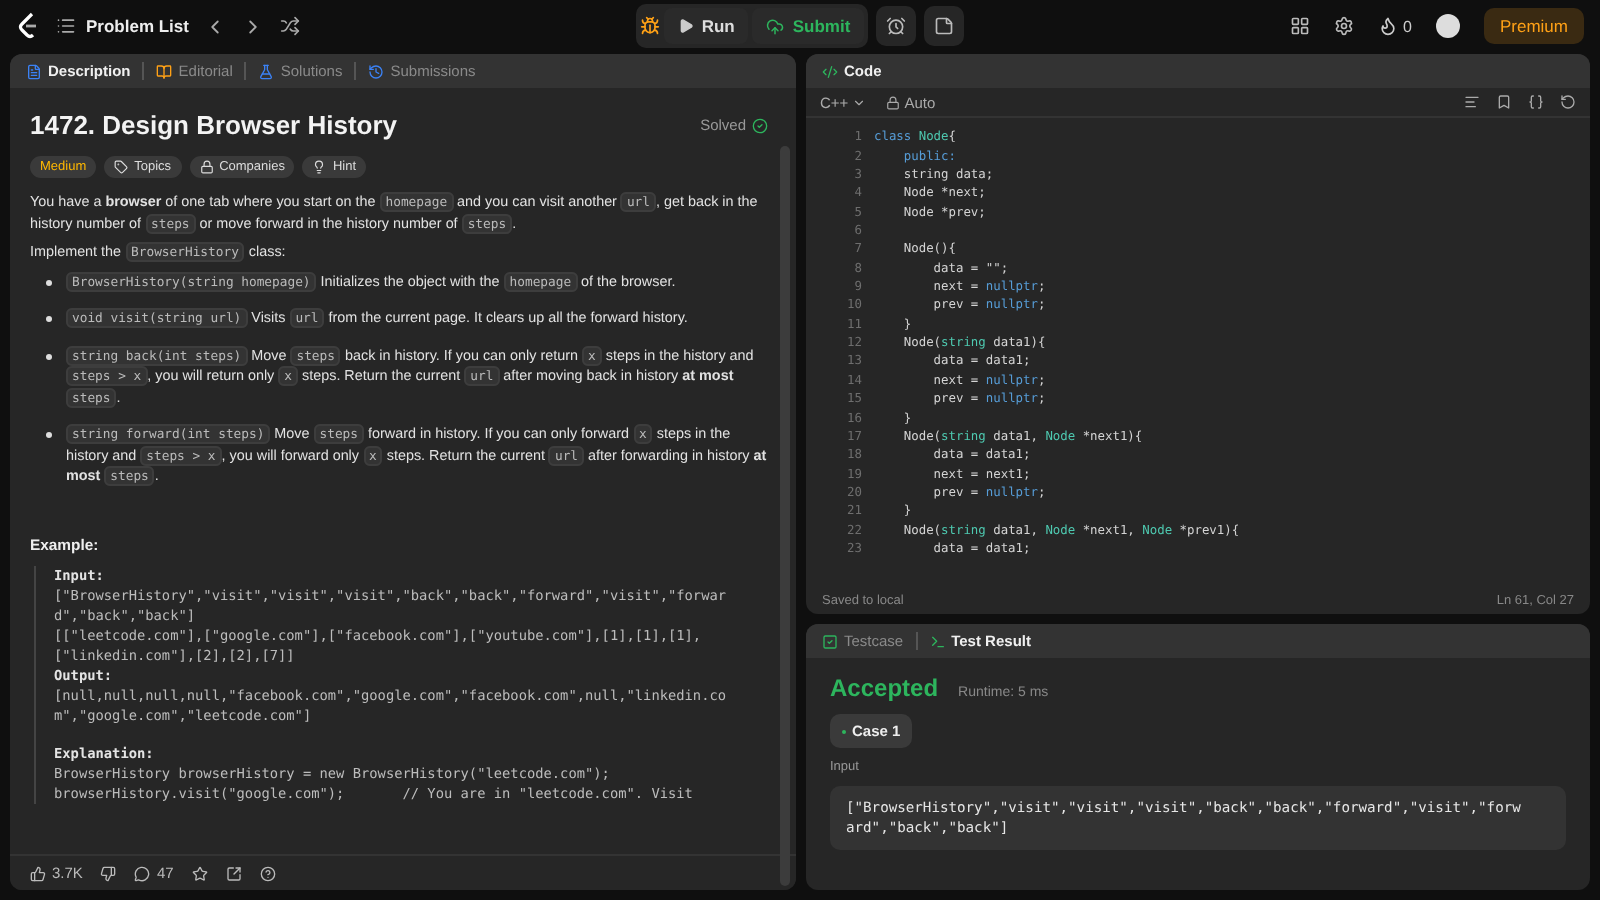 This screenshot has width=1600, height=900. What do you see at coordinates (1447, 26) in the screenshot?
I see `avatar` at bounding box center [1447, 26].